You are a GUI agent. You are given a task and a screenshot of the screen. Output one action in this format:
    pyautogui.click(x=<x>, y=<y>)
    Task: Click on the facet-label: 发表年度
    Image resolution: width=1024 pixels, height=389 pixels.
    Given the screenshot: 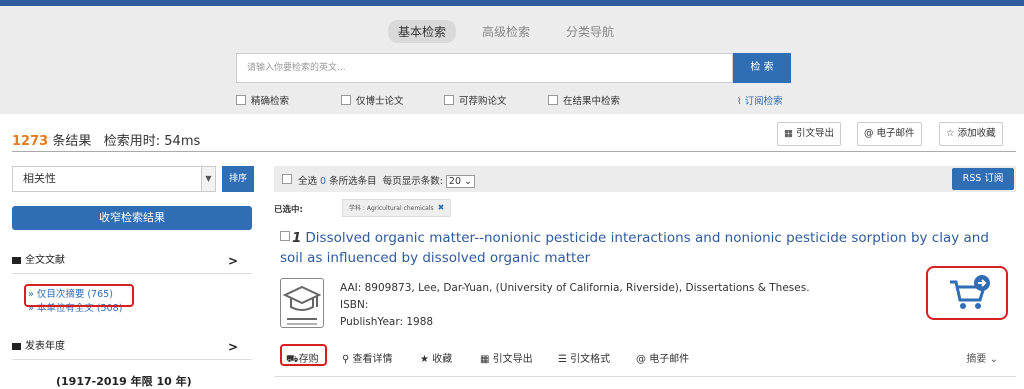 What is the action you would take?
    pyautogui.click(x=45, y=346)
    